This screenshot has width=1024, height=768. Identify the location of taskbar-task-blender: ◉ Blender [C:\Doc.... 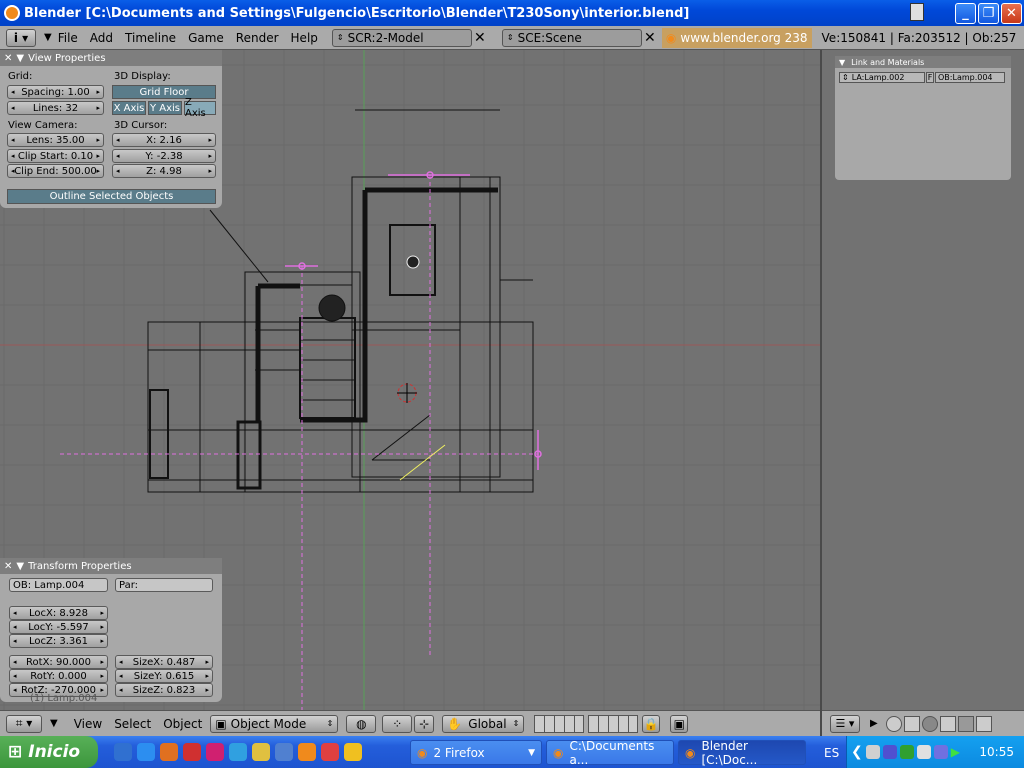
(742, 753).